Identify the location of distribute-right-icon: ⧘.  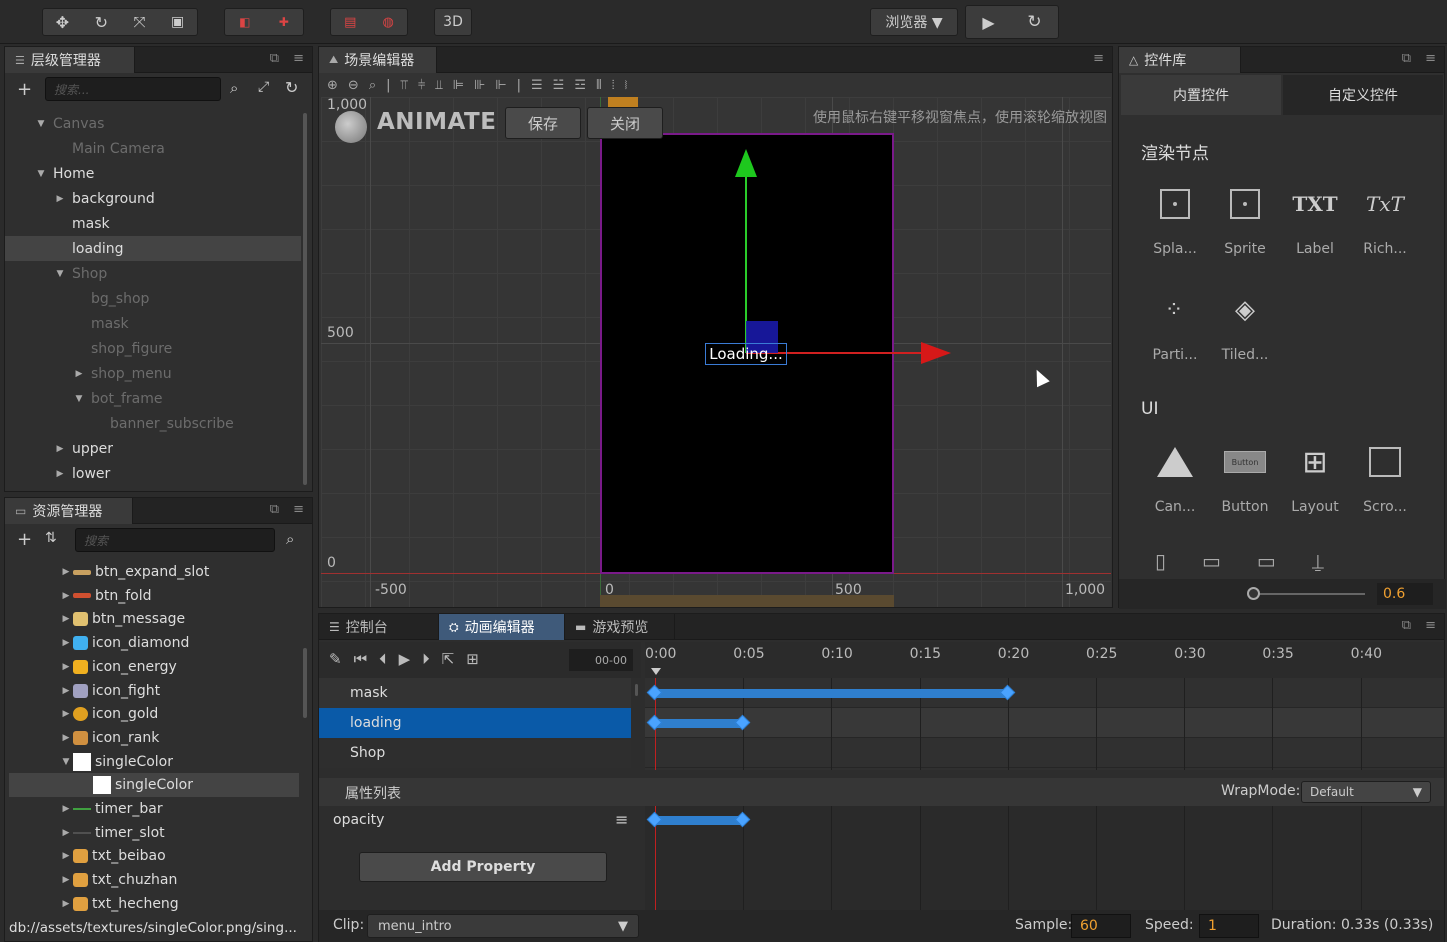
(626, 85).